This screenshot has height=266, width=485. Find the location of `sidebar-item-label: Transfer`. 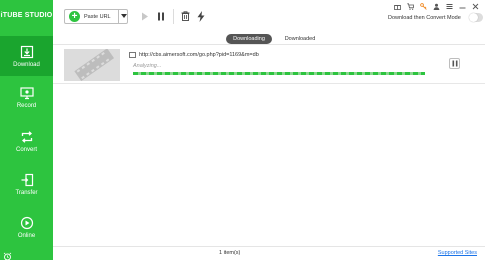

sidebar-item-label: Transfer is located at coordinates (26, 192).